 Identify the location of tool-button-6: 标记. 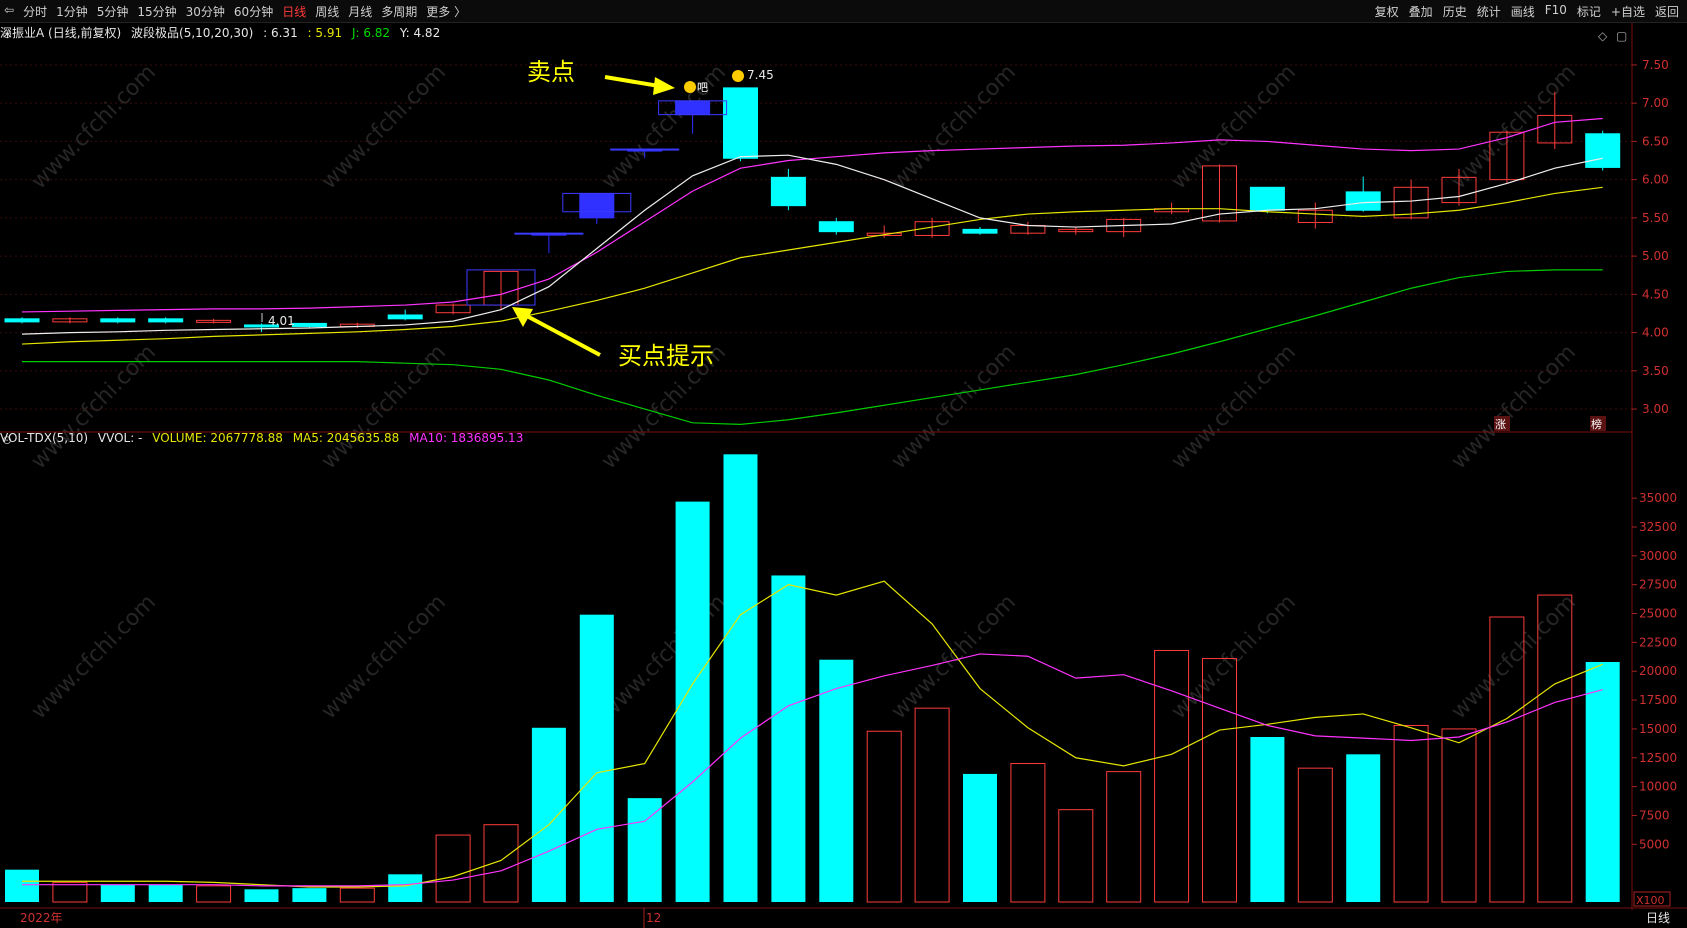
(1589, 11).